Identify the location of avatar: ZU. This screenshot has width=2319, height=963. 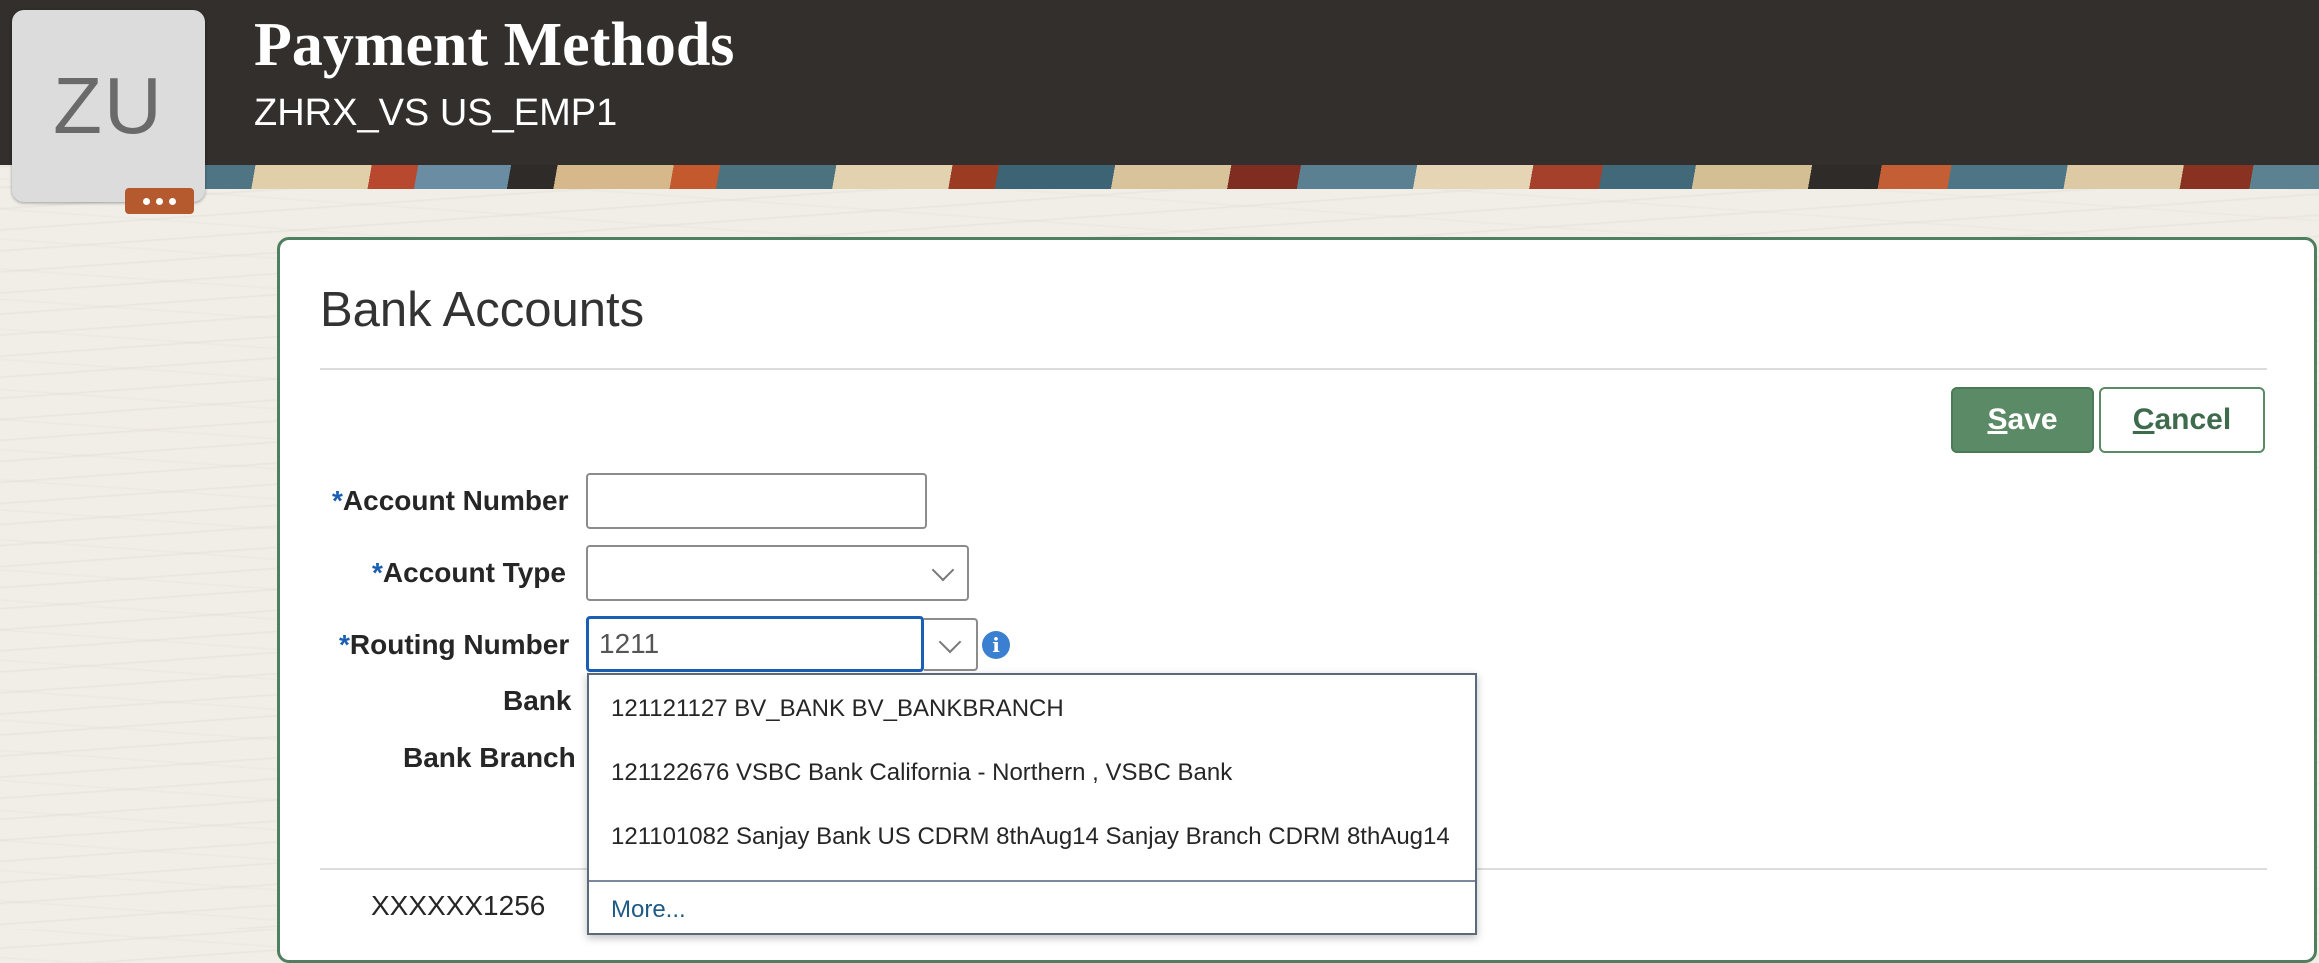
(108, 106).